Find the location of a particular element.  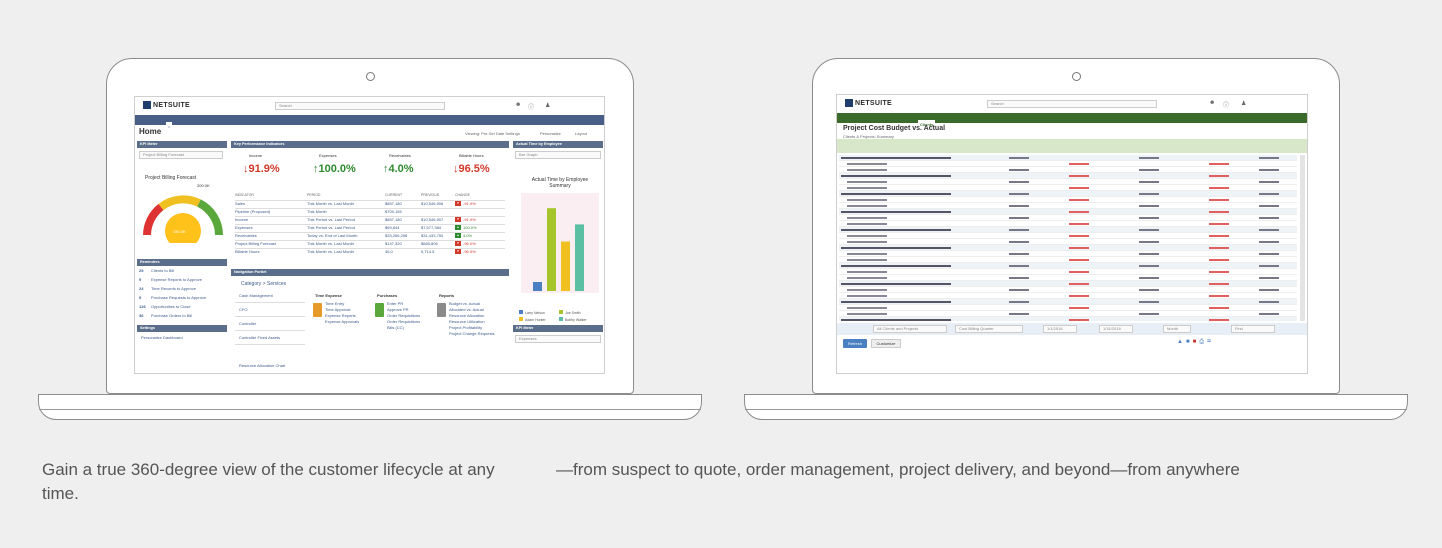

kpi-row-previous: $10,546,906 is located at coordinates (432, 203).